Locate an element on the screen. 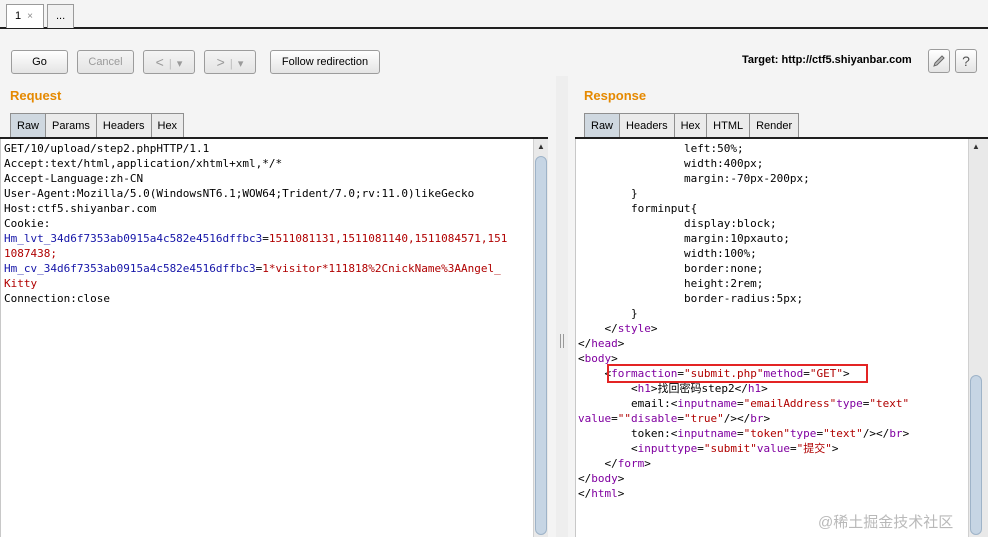  code-token: Connection:close is located at coordinates (57, 298).